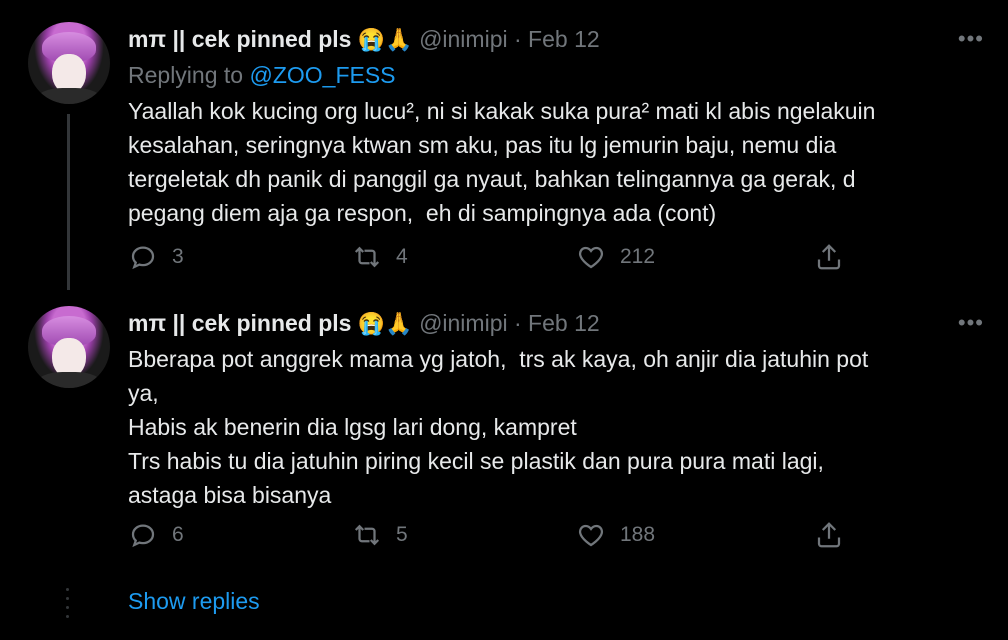  What do you see at coordinates (194, 601) in the screenshot?
I see `show-replies-link: Show replies` at bounding box center [194, 601].